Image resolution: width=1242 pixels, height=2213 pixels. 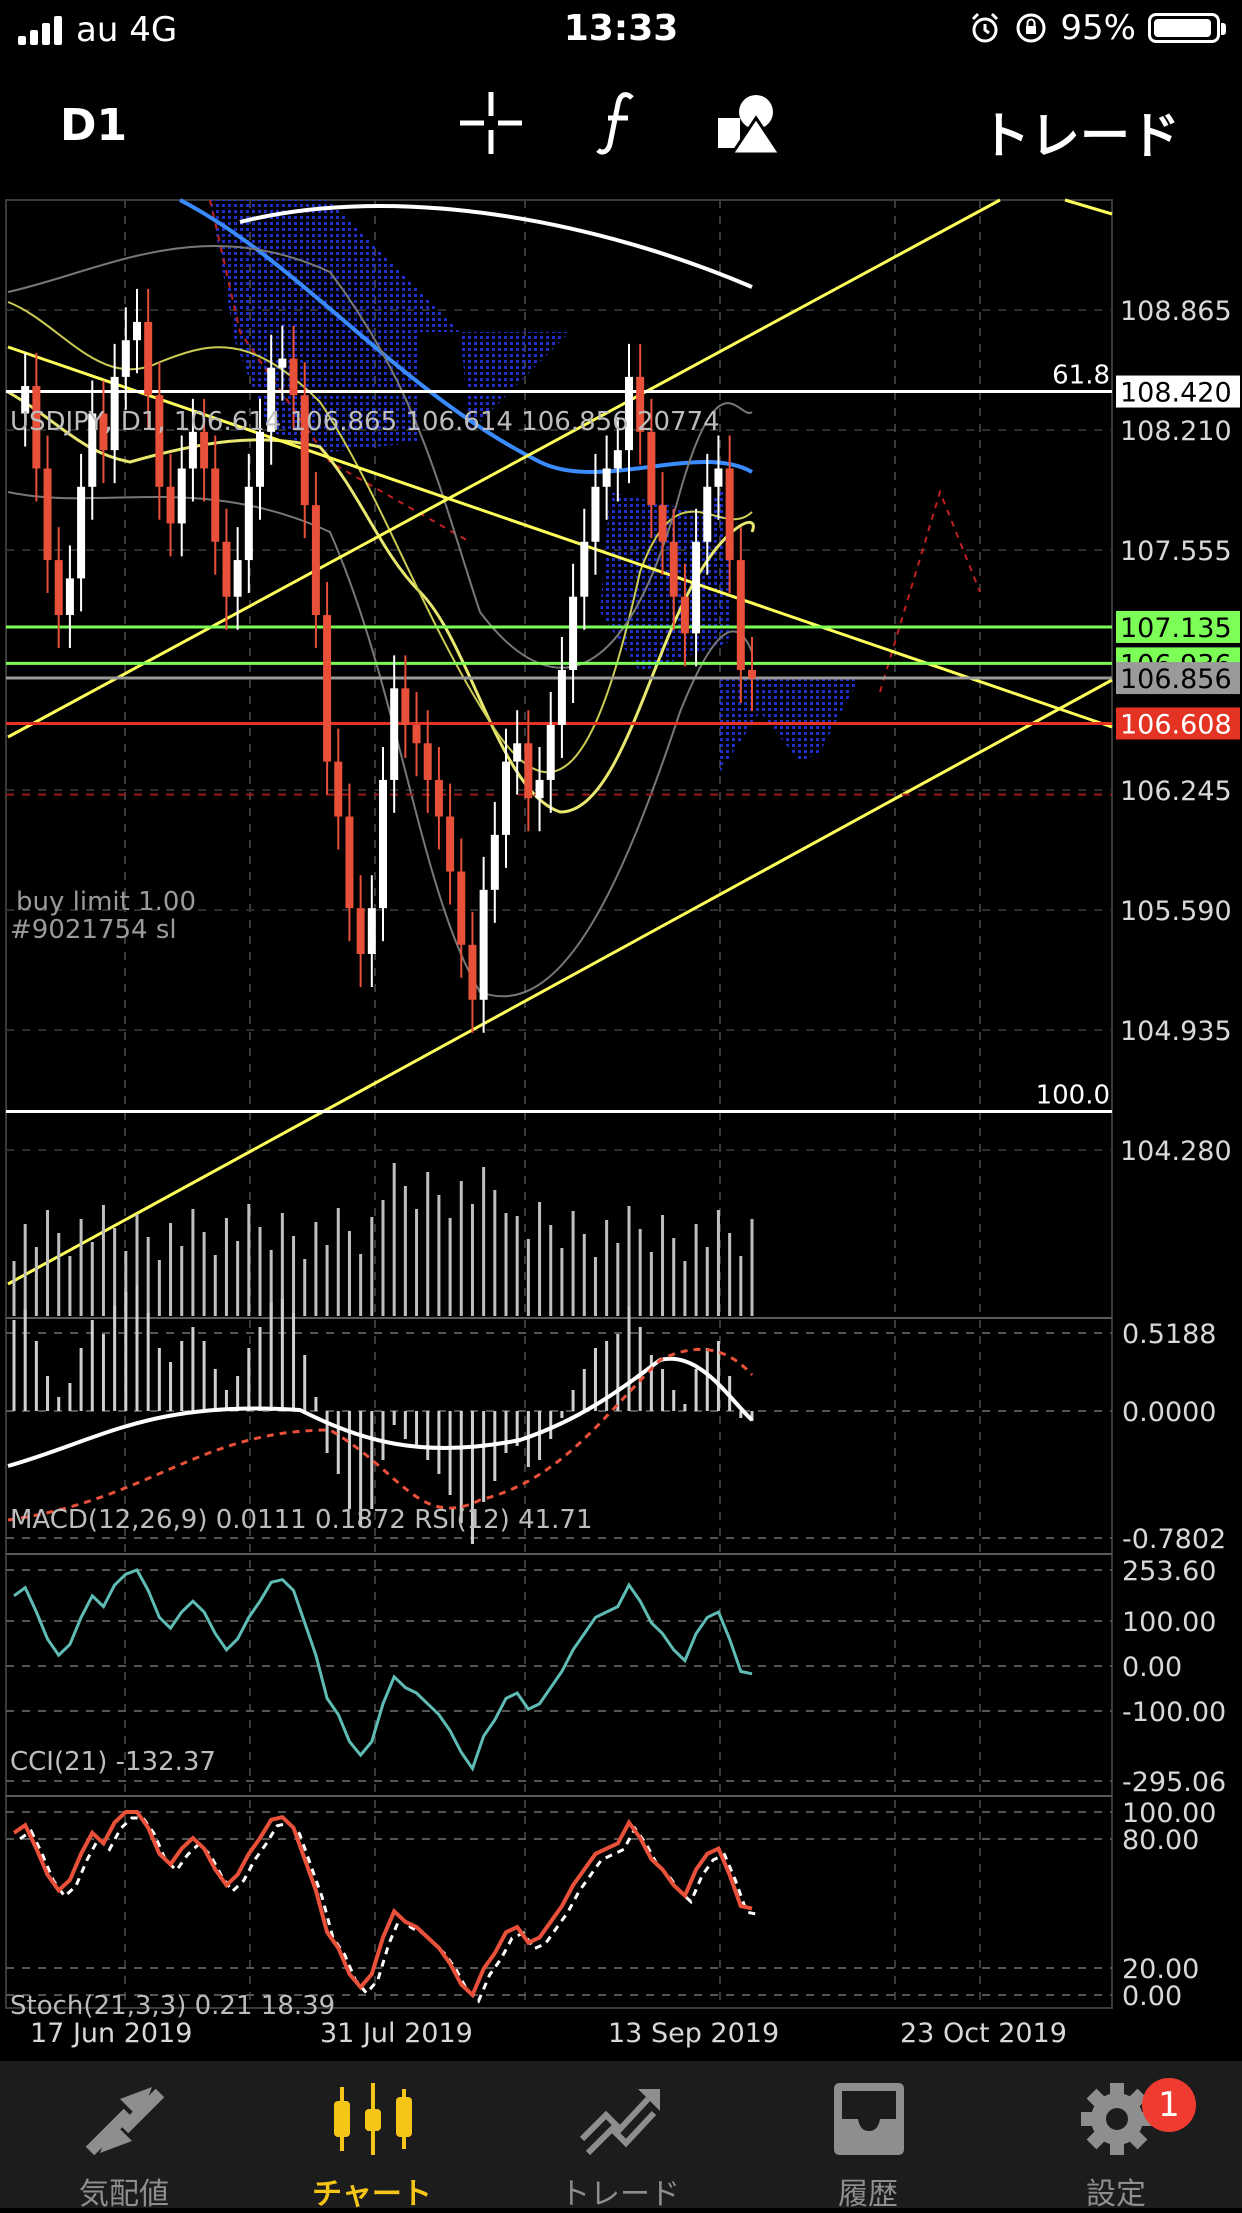 I want to click on price-tick: 104.935, so click(x=1176, y=1031).